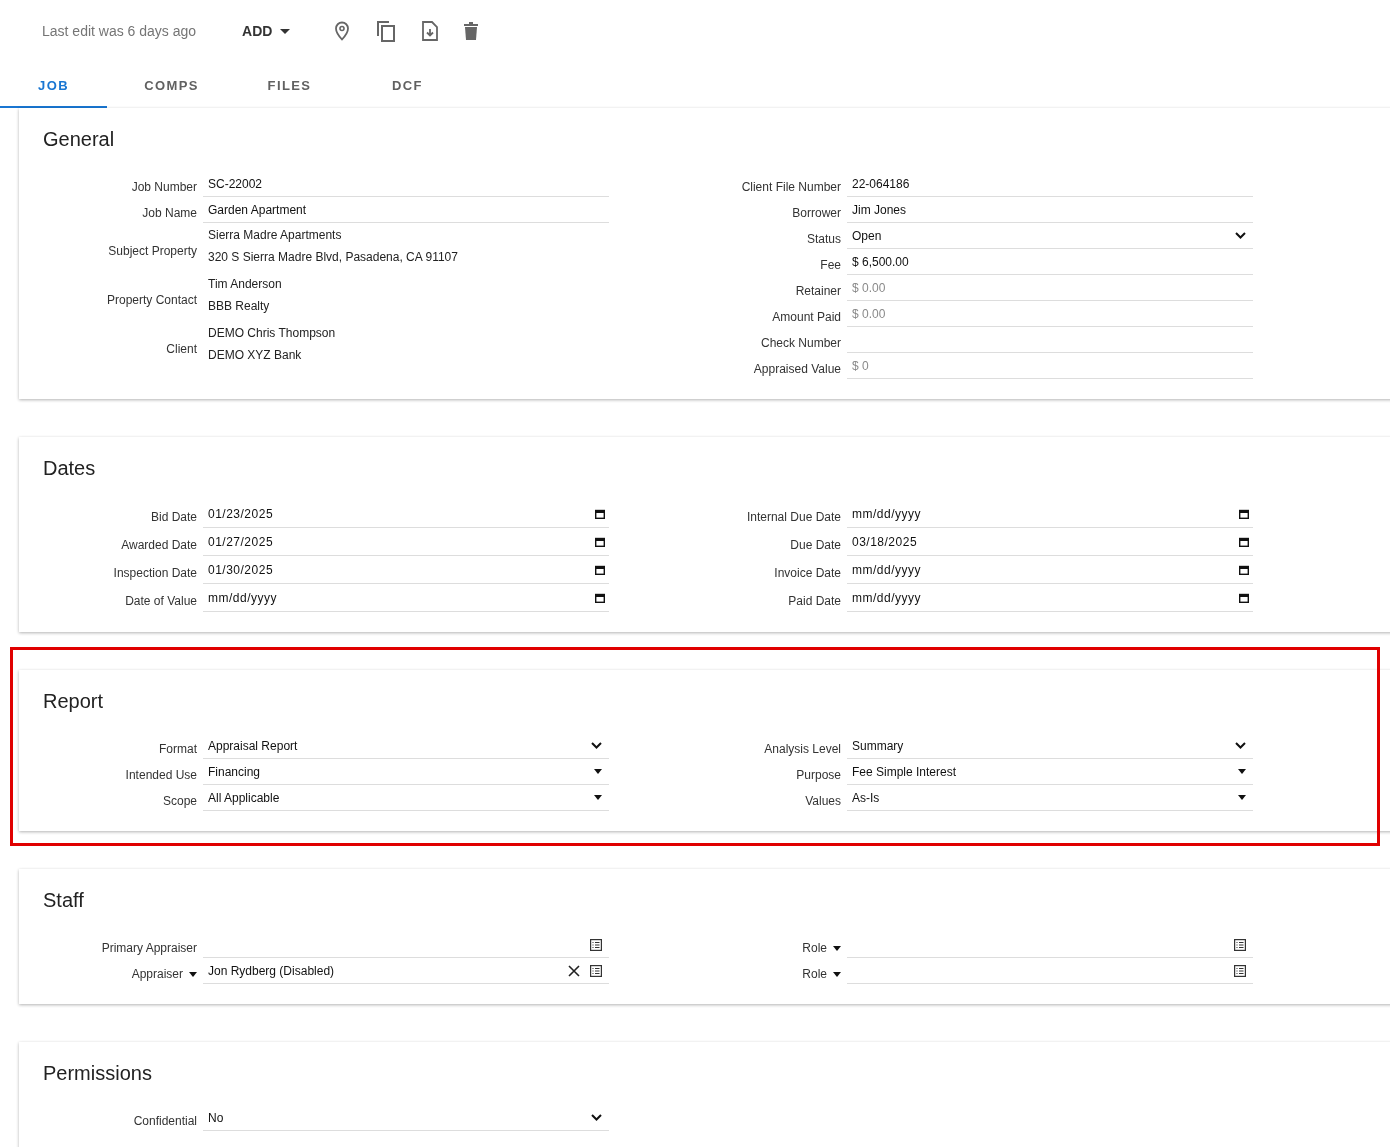 The image size is (1390, 1147). Describe the element at coordinates (272, 333) in the screenshot. I see `field-text: DEMO Chris Thompson` at that location.